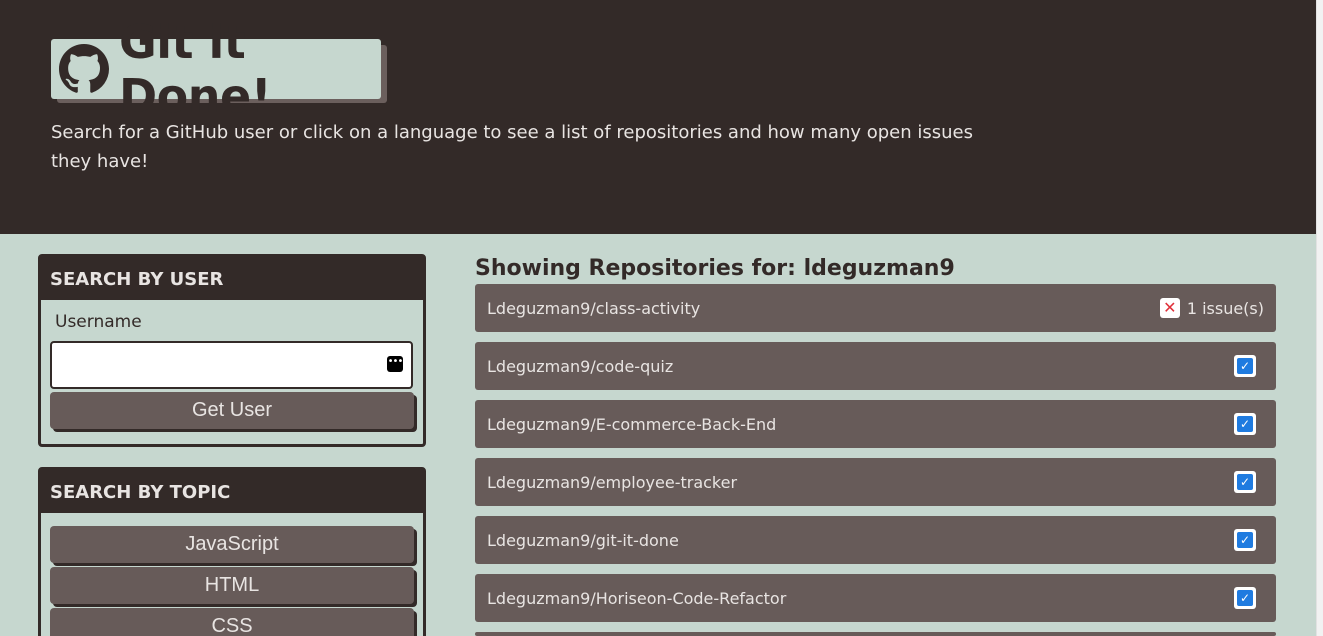 Image resolution: width=1323 pixels, height=636 pixels. I want to click on repo-name: Ldeguzman9/E-commerce-Back-End, so click(632, 424).